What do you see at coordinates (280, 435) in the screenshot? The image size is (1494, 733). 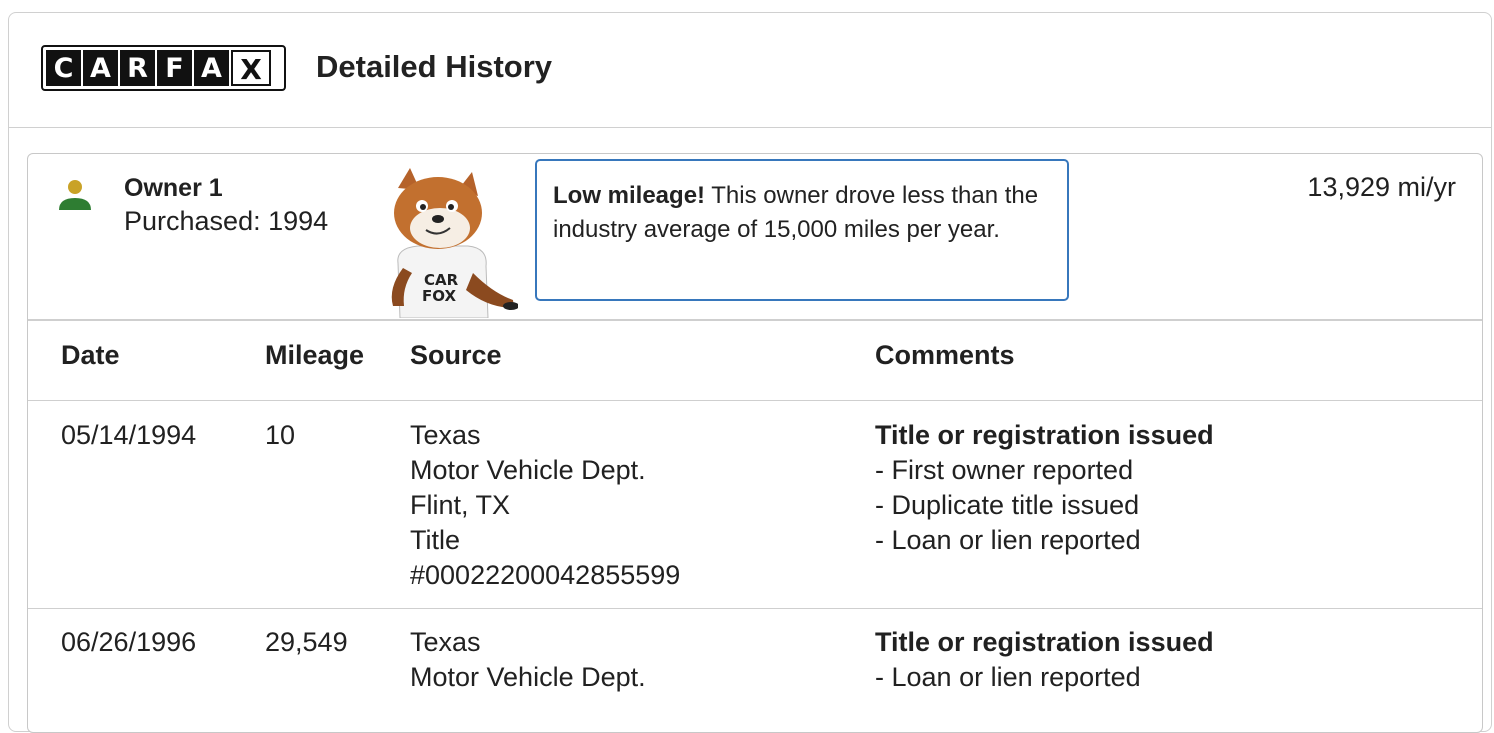 I see `cell-mileage: 10` at bounding box center [280, 435].